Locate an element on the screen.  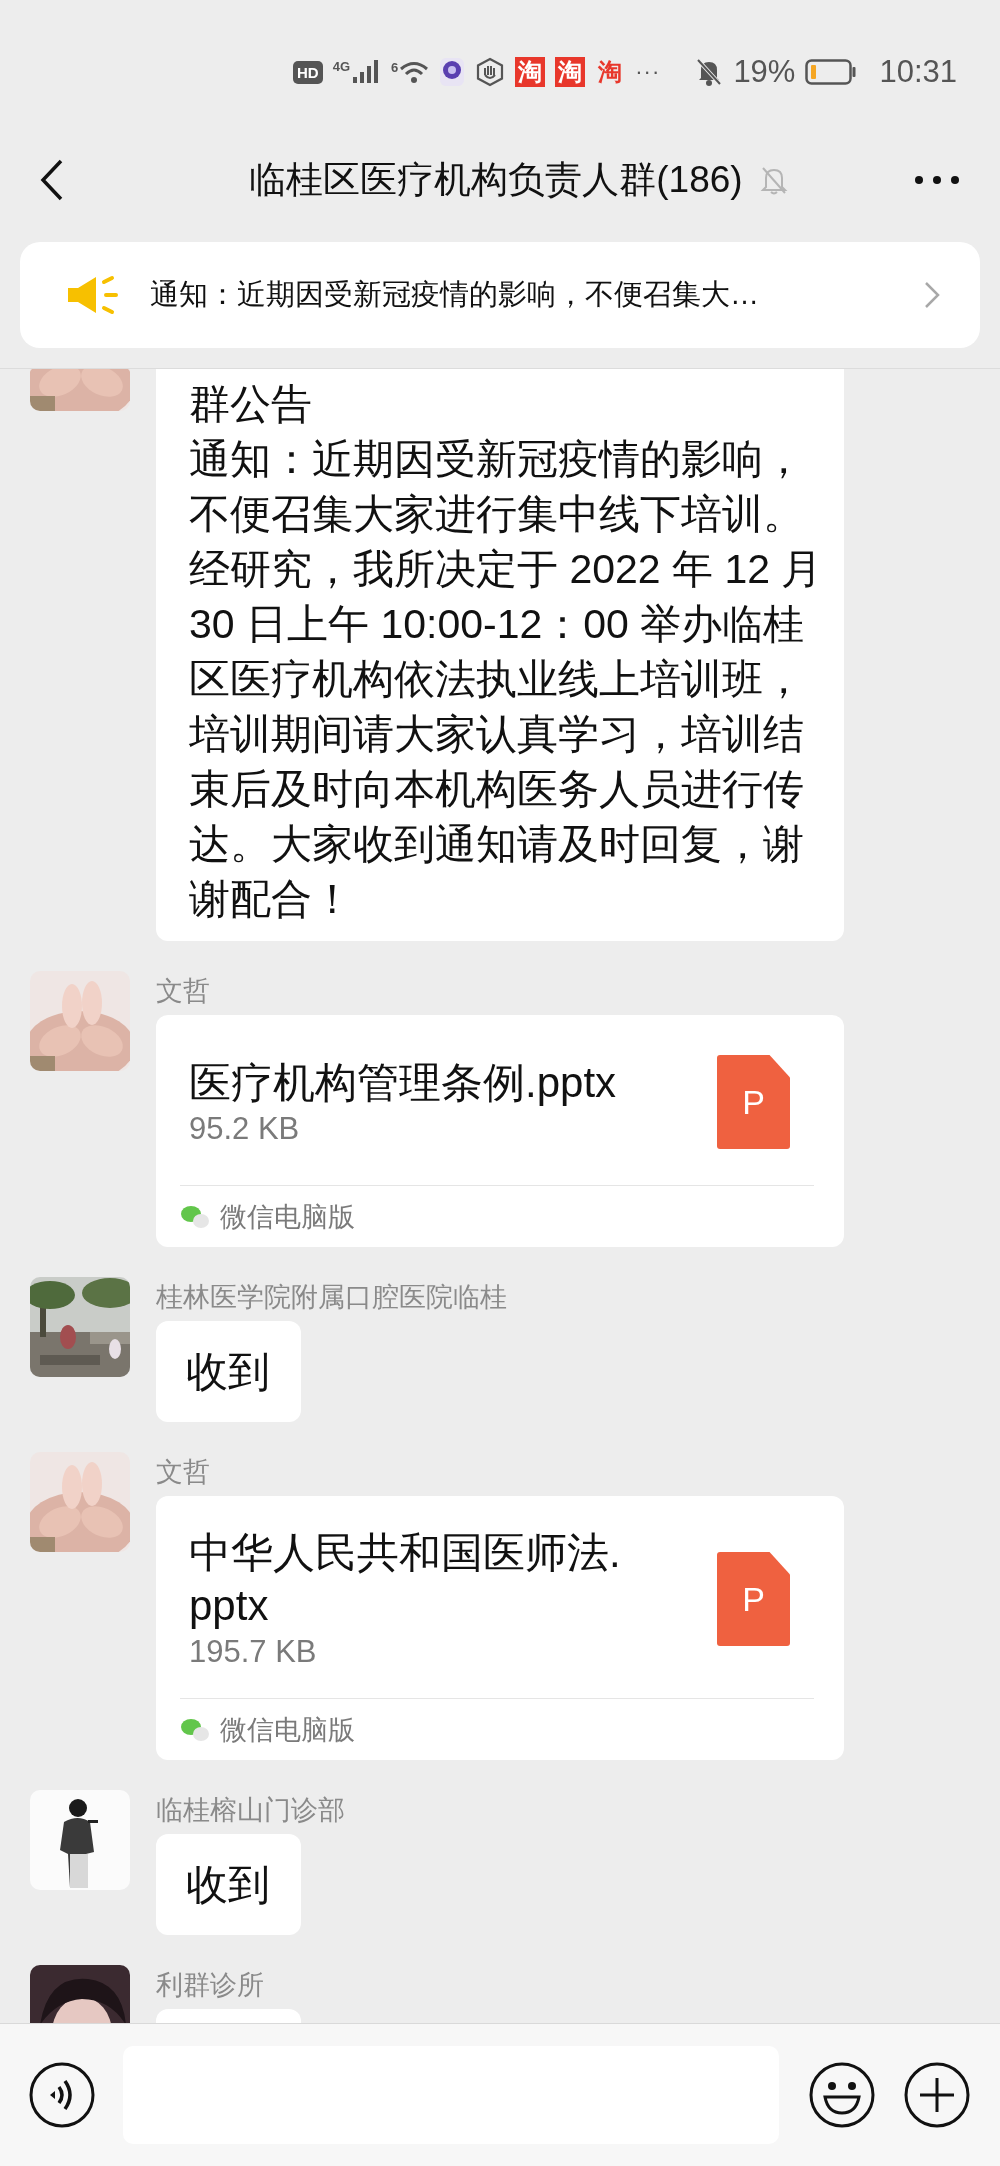
bell-off-icon is located at coordinates (709, 72).